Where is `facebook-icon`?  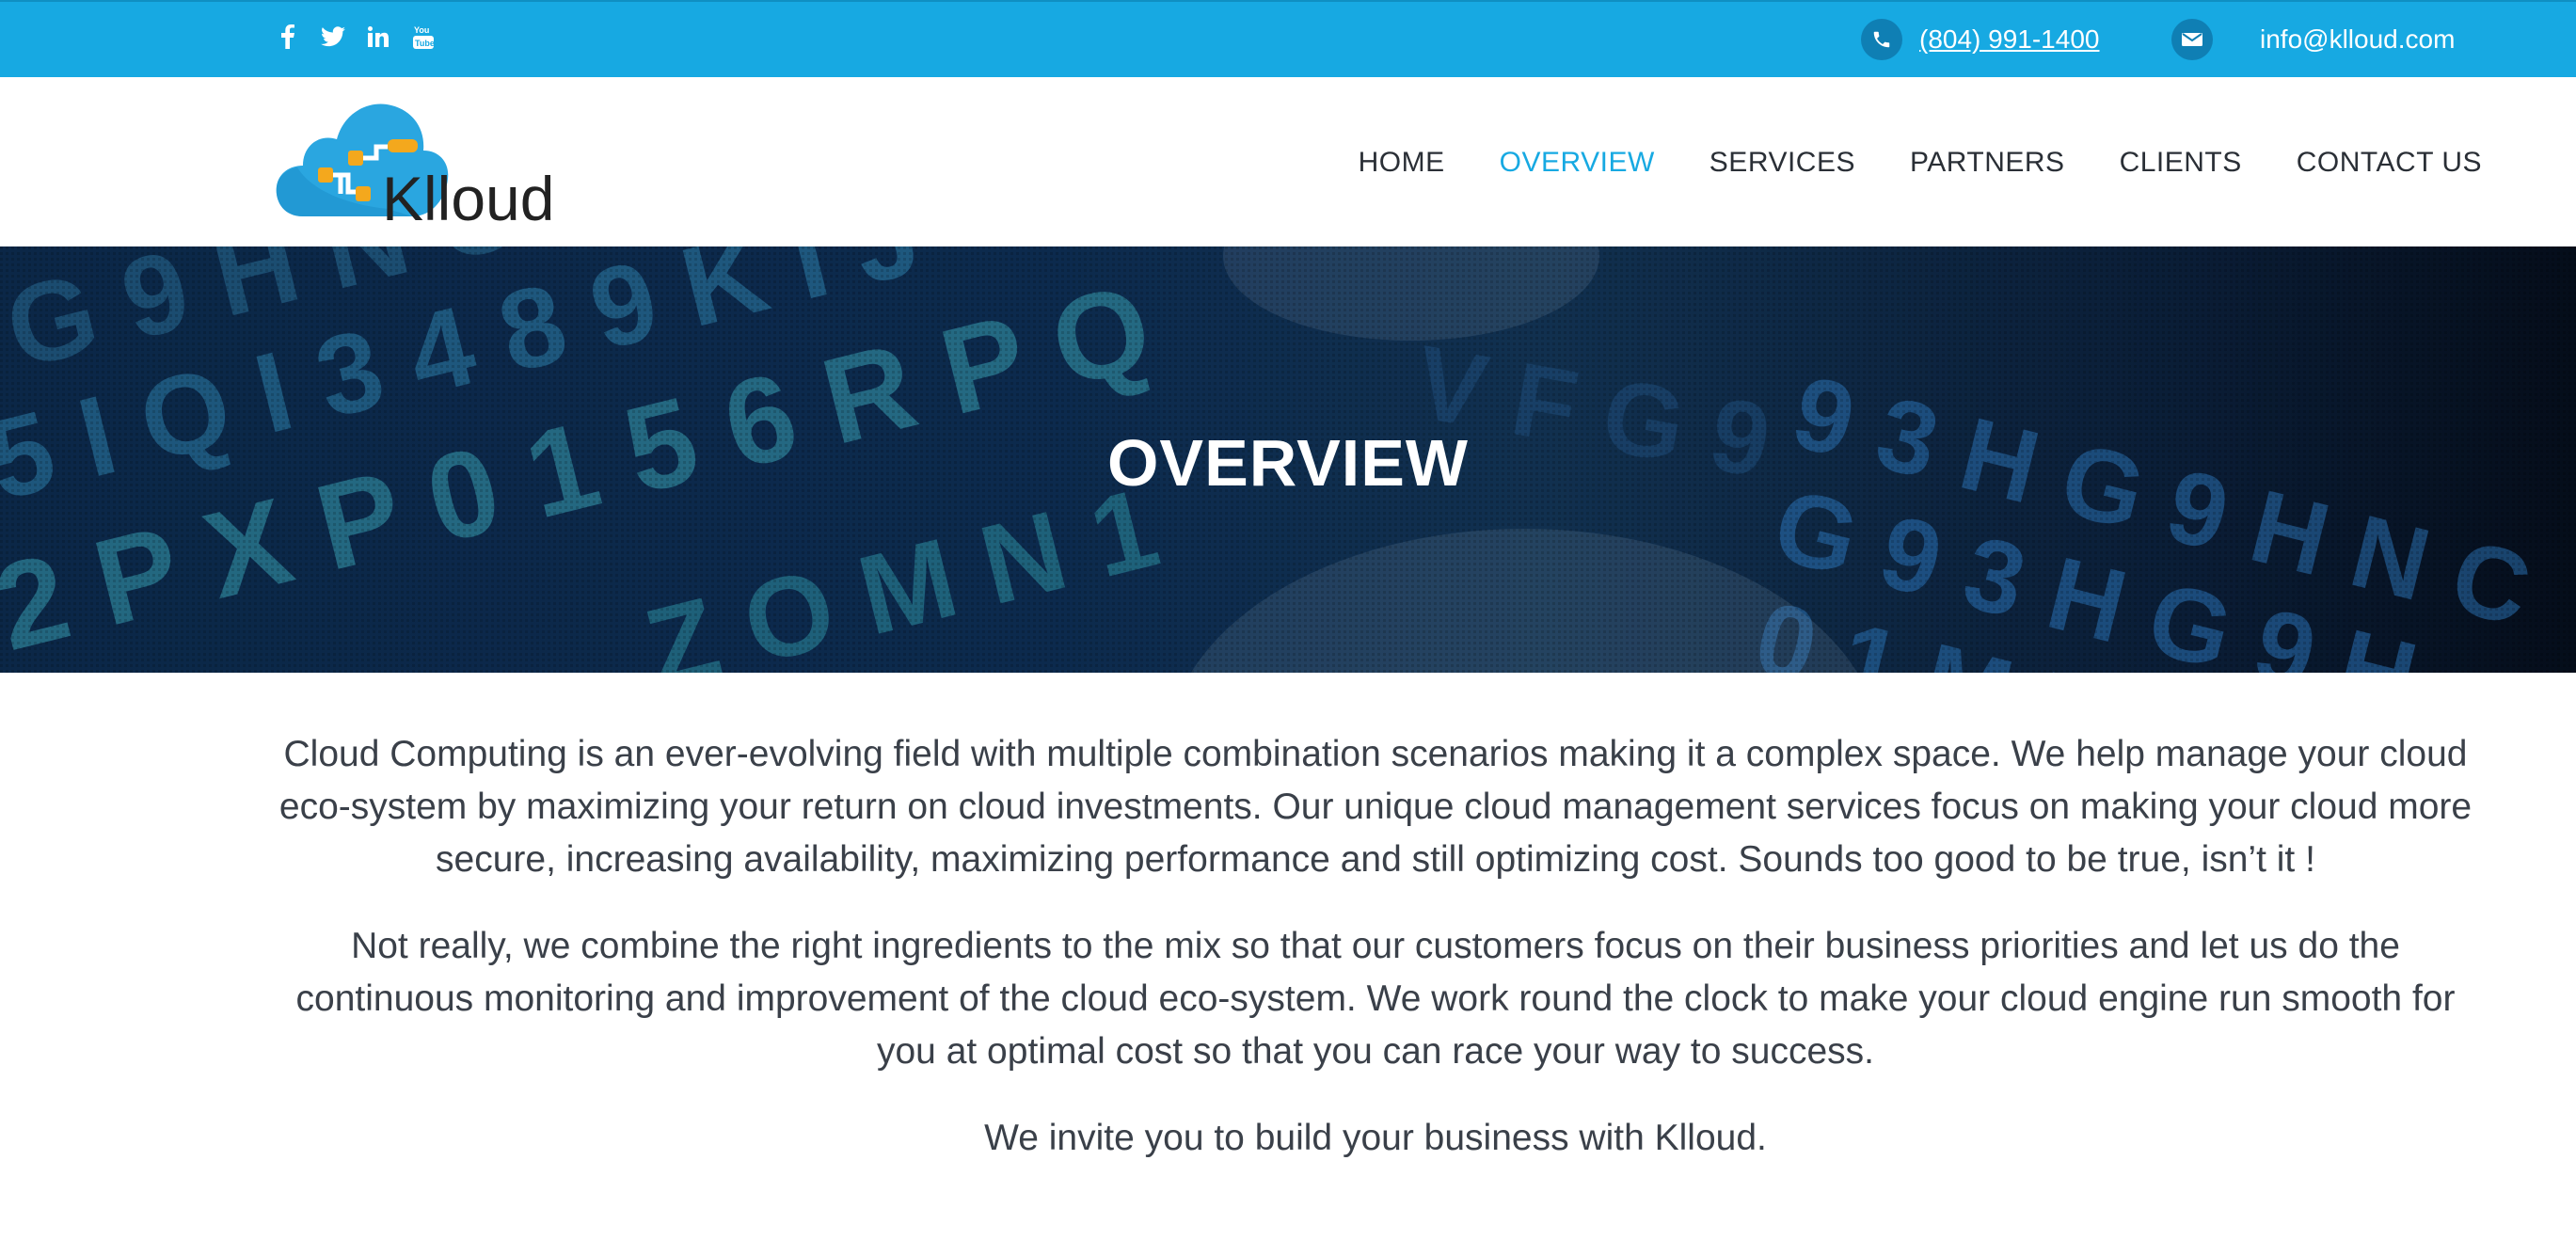
facebook-icon is located at coordinates (288, 37).